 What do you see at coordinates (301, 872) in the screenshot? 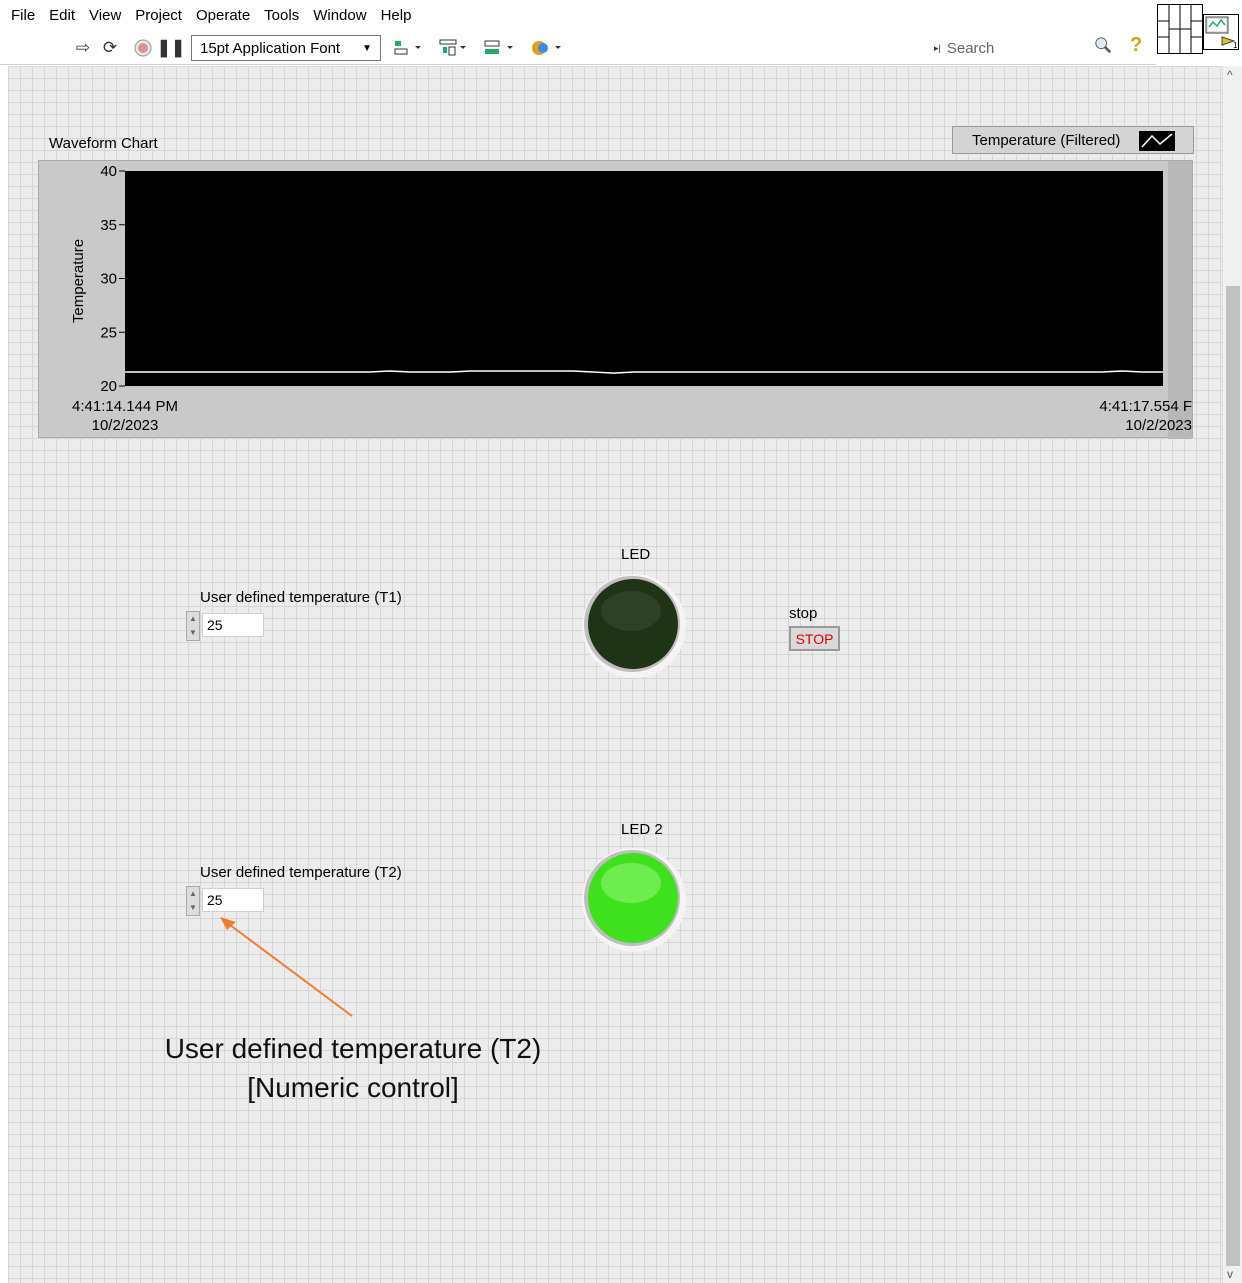
I see `t2-label: User defined temperature (T2)` at bounding box center [301, 872].